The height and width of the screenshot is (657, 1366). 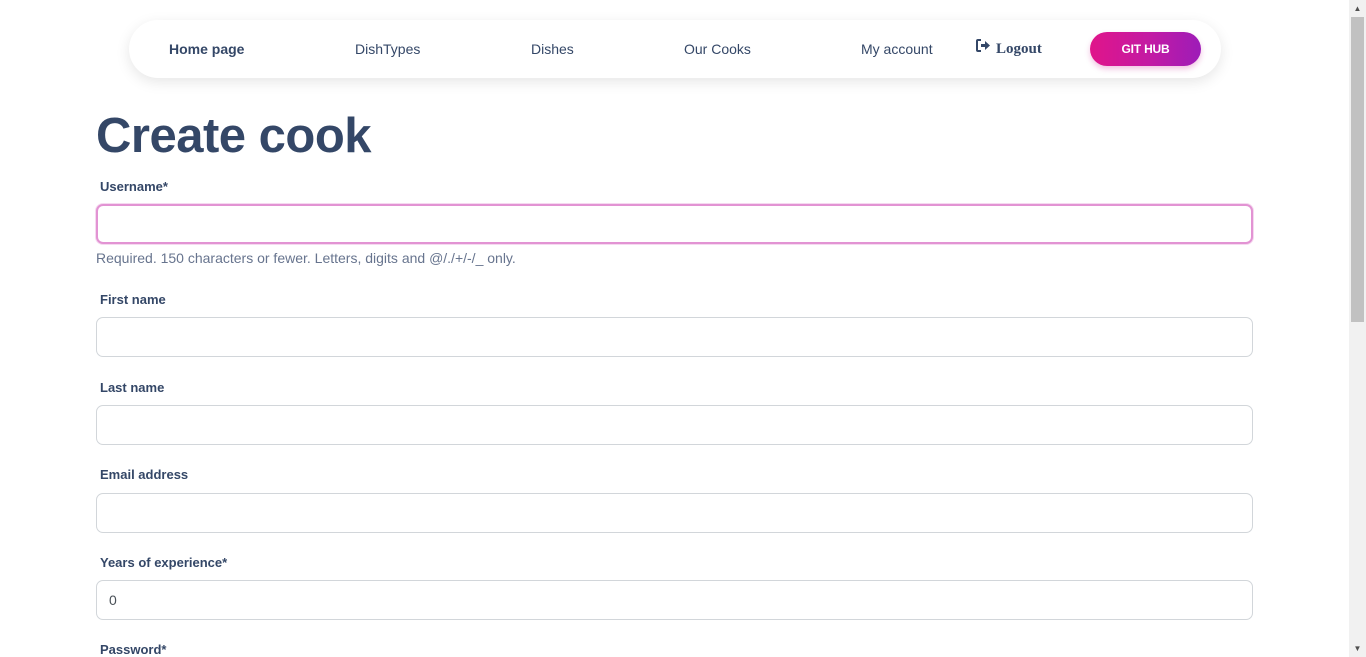 I want to click on logout-label: Logout, so click(x=1019, y=49).